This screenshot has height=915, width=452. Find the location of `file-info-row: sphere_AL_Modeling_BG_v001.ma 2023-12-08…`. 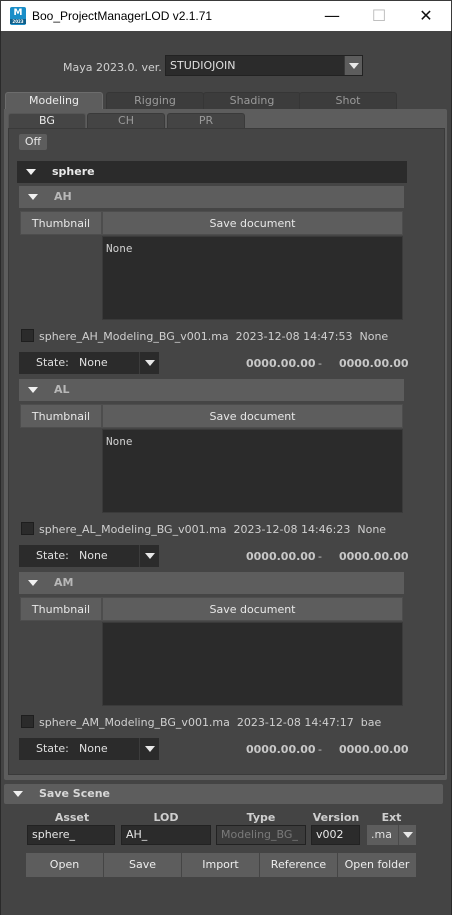

file-info-row: sphere_AL_Modeling_BG_v001.ma 2023-12-08… is located at coordinates (212, 529).